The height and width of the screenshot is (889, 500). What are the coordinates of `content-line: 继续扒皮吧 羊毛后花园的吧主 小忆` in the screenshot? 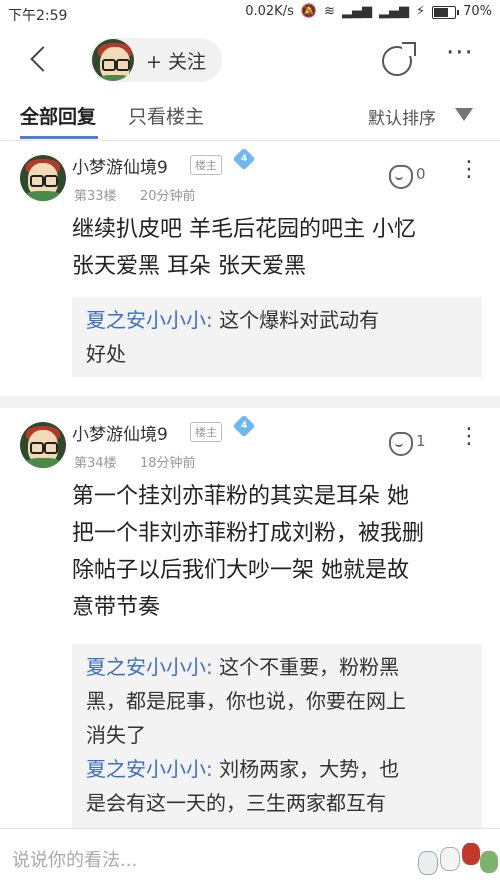 It's located at (244, 229).